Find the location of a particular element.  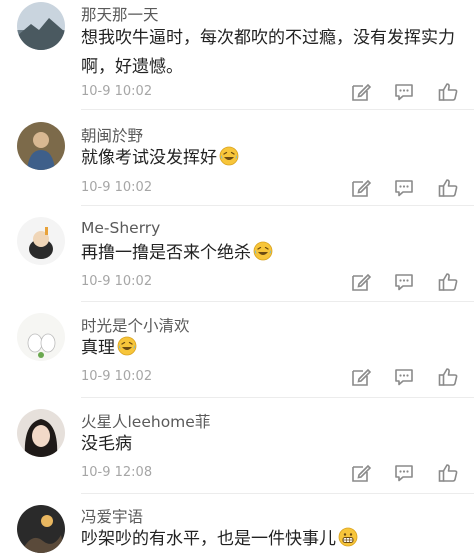

comment-line: 没毛病 is located at coordinates (106, 444).